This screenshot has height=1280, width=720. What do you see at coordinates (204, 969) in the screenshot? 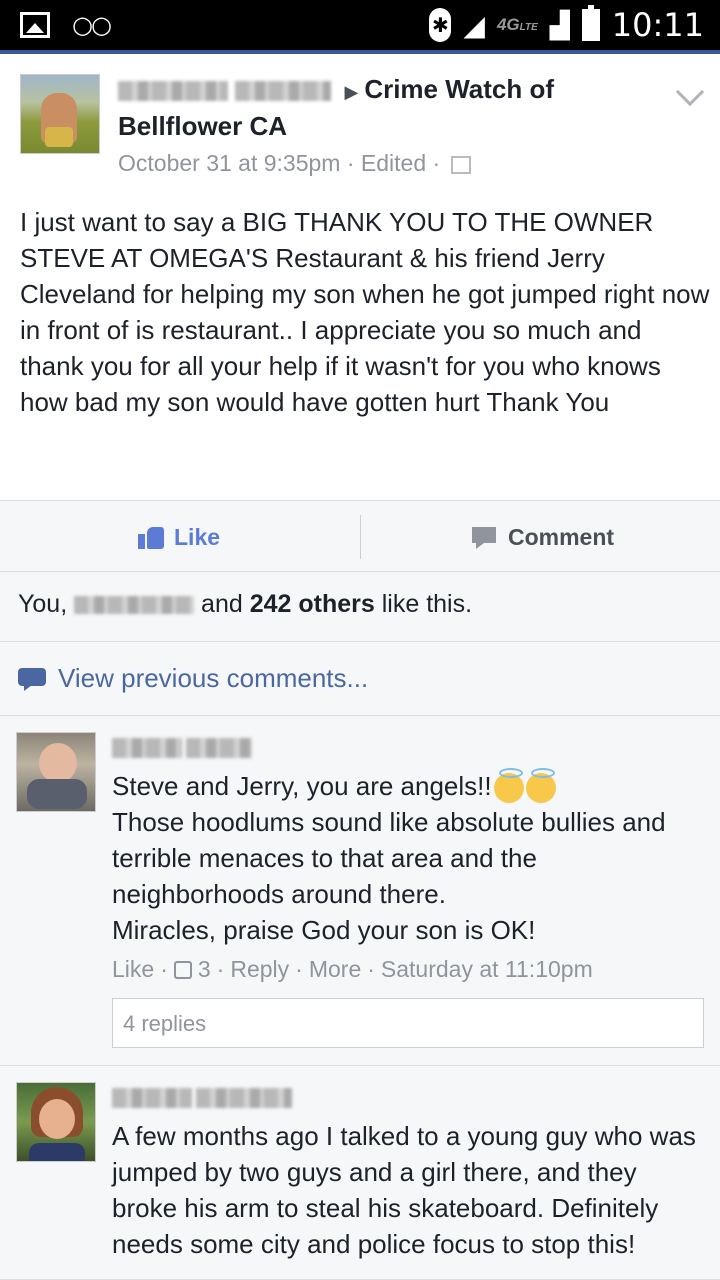
I see `comment-like-count: 3` at bounding box center [204, 969].